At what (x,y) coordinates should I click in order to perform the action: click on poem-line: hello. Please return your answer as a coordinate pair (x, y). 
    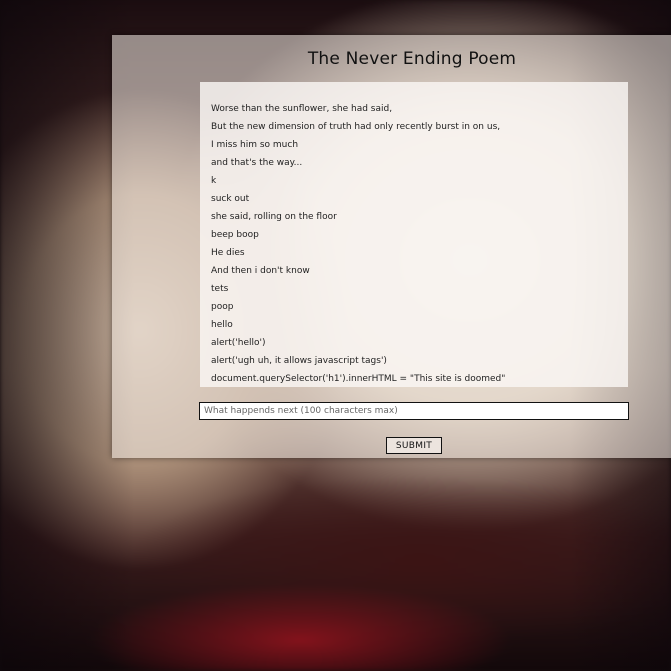
    Looking at the image, I should click on (222, 325).